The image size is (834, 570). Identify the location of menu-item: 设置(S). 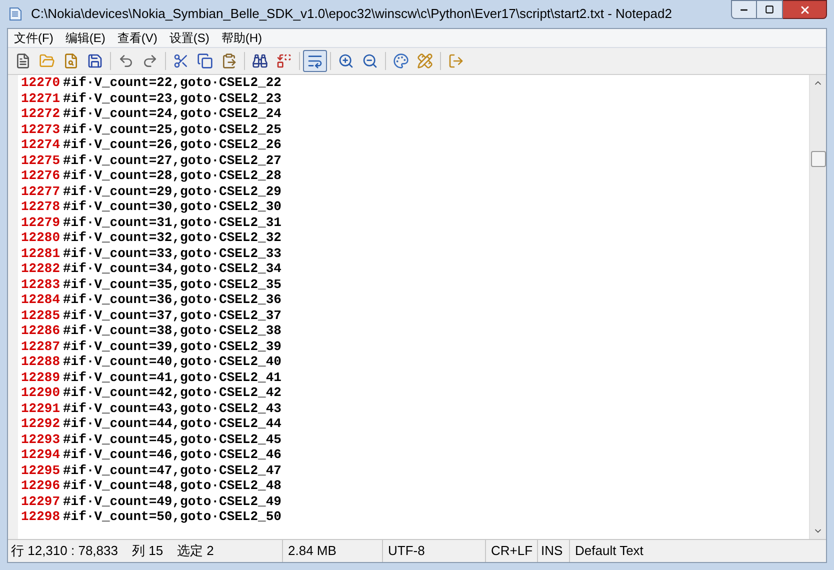
(189, 38).